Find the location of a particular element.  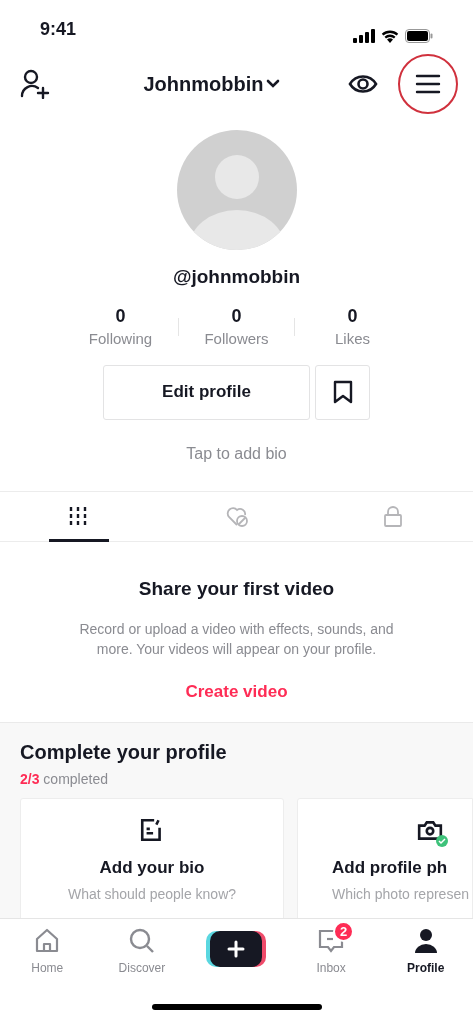

plus-icon is located at coordinates (236, 949).